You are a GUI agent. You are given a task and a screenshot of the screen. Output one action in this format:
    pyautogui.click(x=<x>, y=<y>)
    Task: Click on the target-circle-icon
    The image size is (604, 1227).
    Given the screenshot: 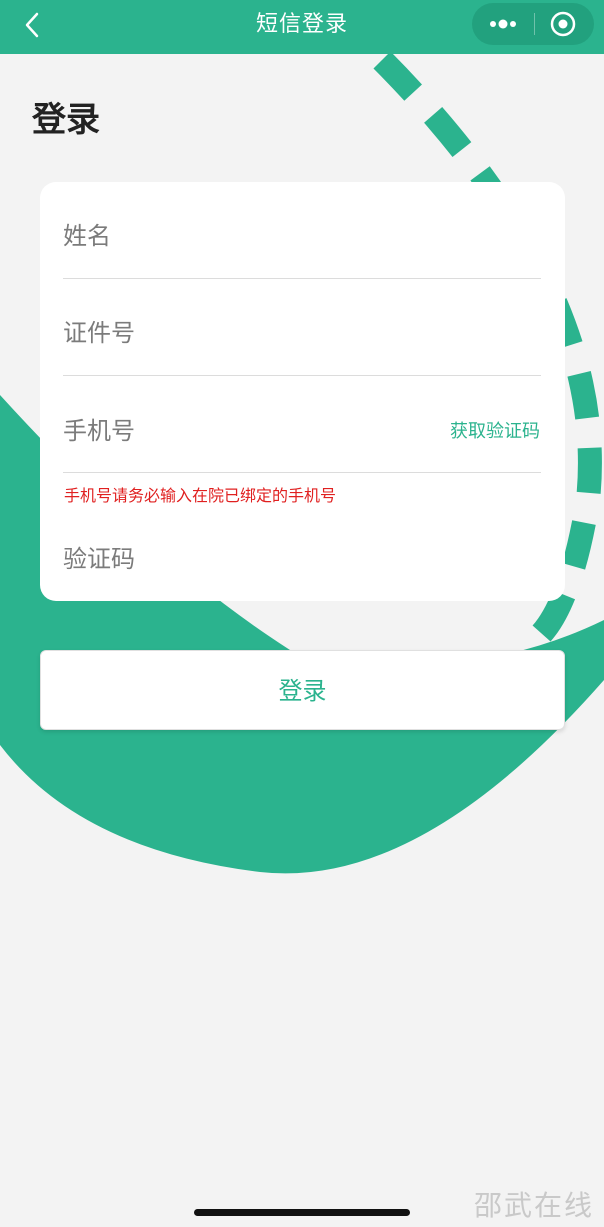 What is the action you would take?
    pyautogui.click(x=563, y=24)
    